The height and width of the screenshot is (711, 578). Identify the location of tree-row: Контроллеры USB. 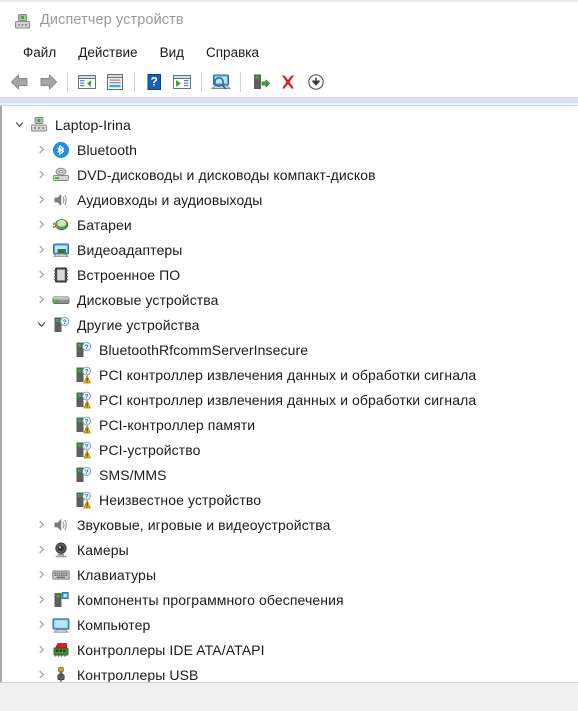
(290, 672).